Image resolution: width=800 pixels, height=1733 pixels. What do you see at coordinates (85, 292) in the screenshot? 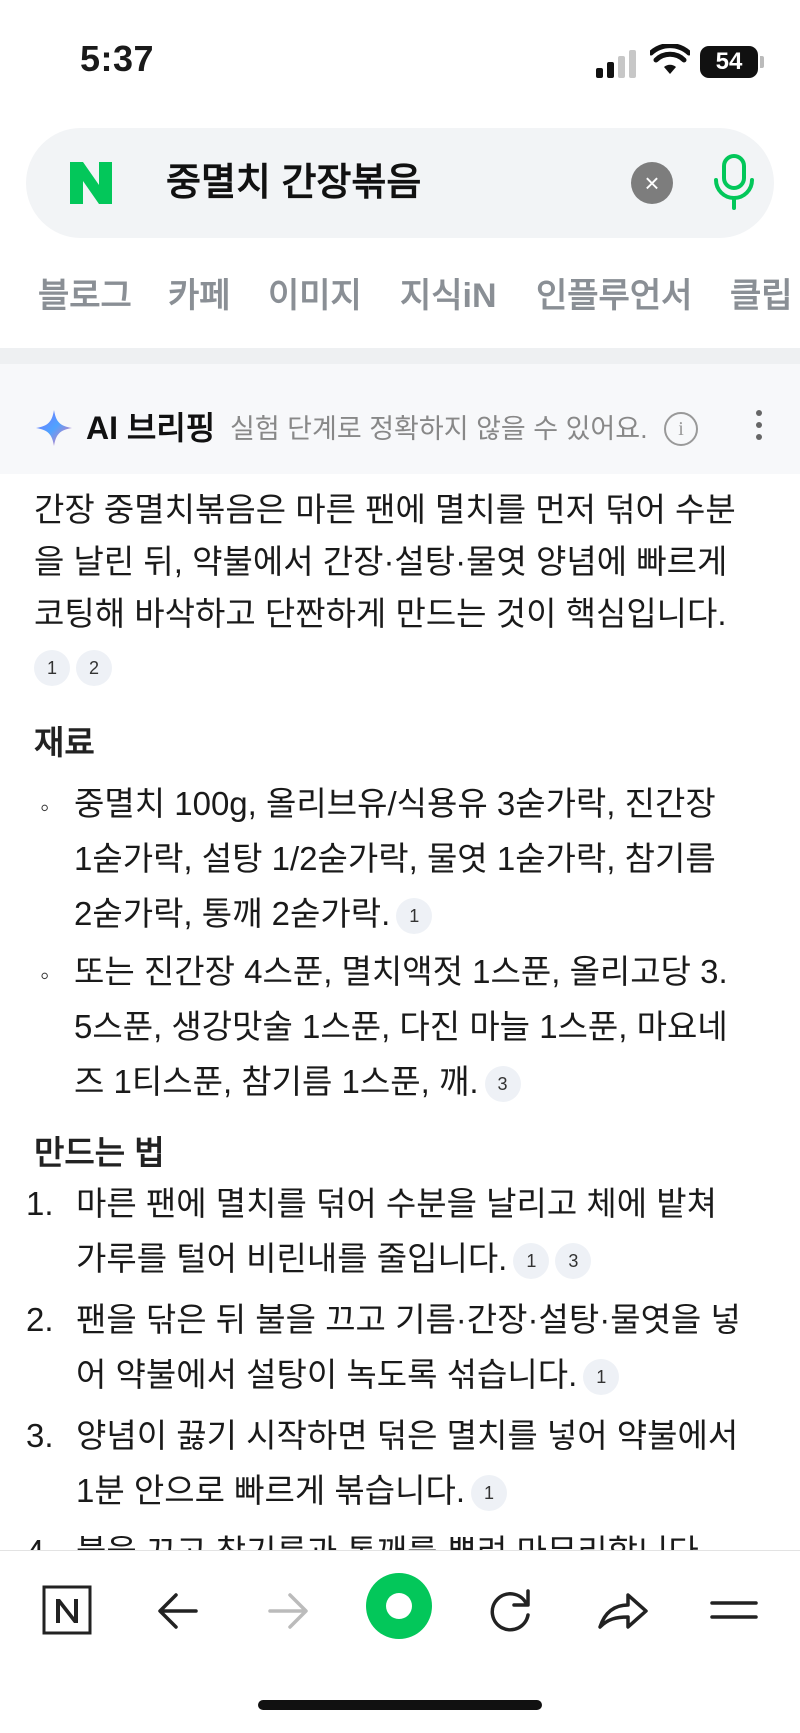
I see `tab-blog: 블로그` at bounding box center [85, 292].